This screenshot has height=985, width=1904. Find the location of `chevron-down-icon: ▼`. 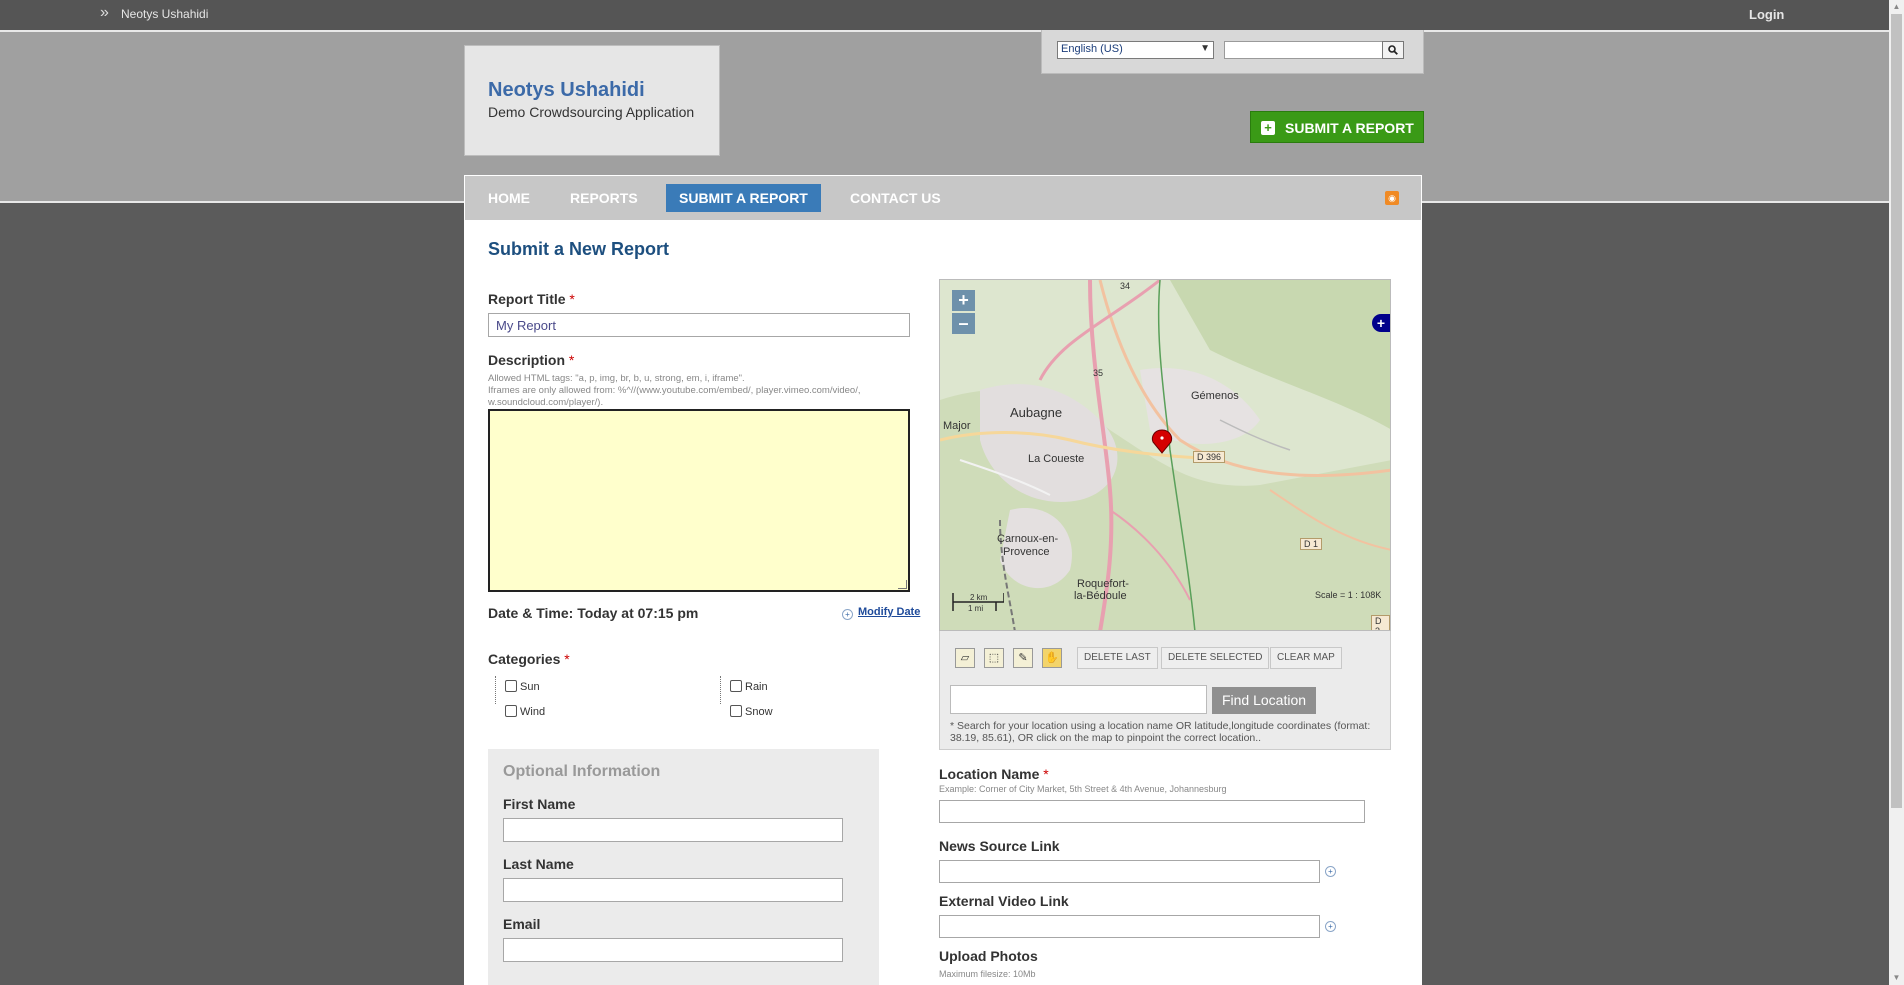

chevron-down-icon: ▼ is located at coordinates (1205, 48).